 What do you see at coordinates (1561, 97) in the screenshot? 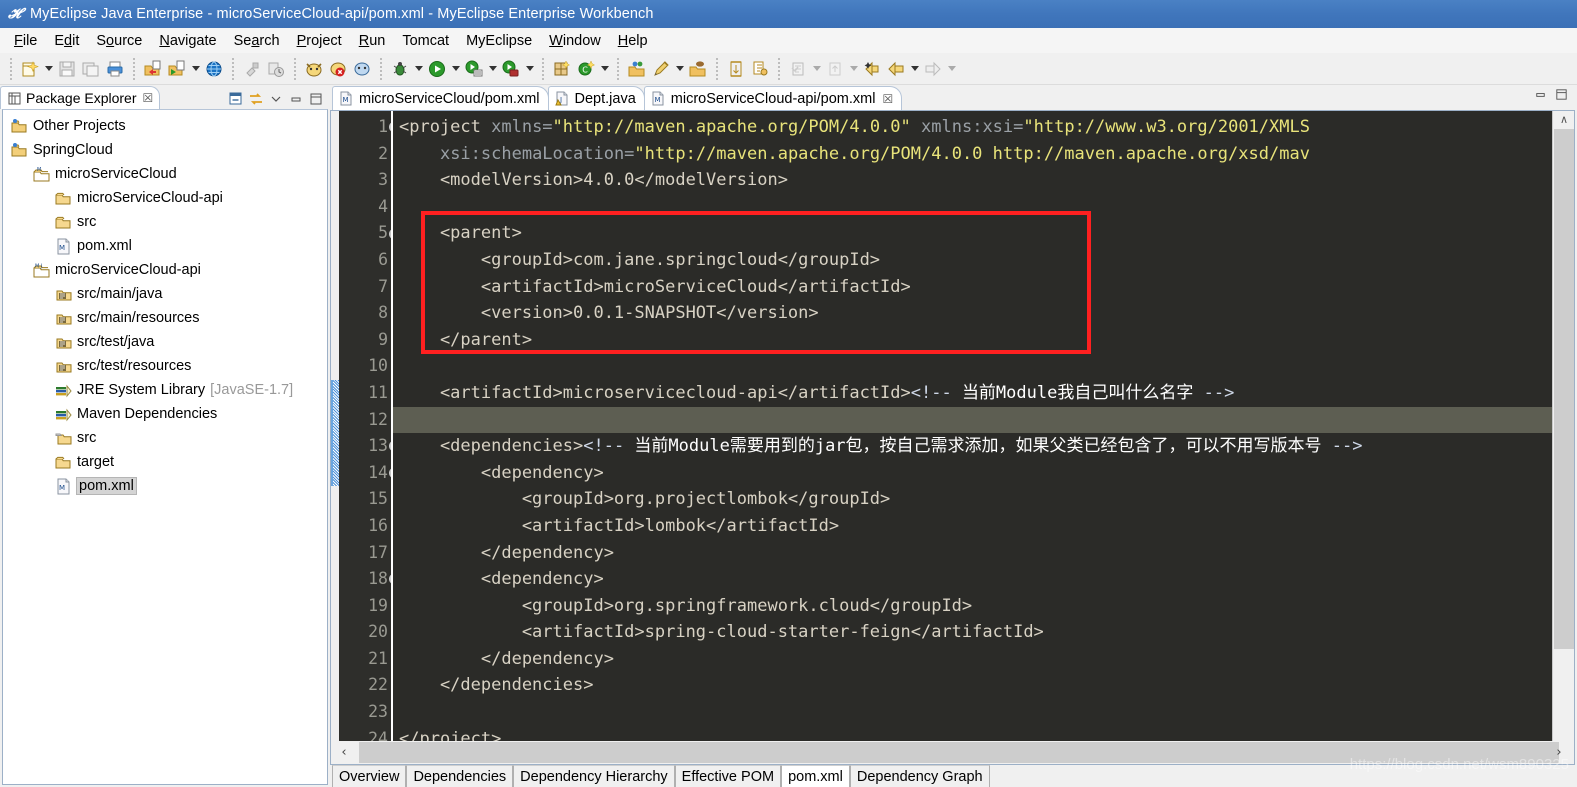
I see `editor-maximize-icon` at bounding box center [1561, 97].